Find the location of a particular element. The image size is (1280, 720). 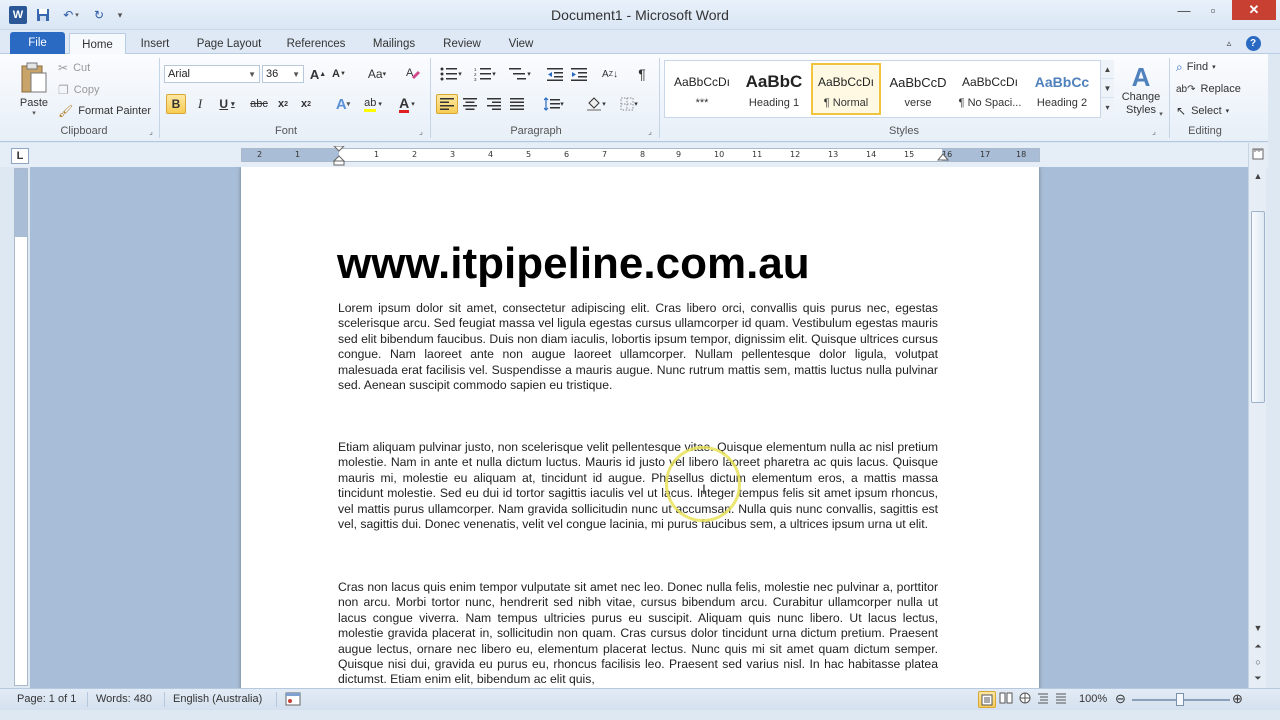

style-item-heading-1: AaBbC Heading 1 is located at coordinates (774, 89).